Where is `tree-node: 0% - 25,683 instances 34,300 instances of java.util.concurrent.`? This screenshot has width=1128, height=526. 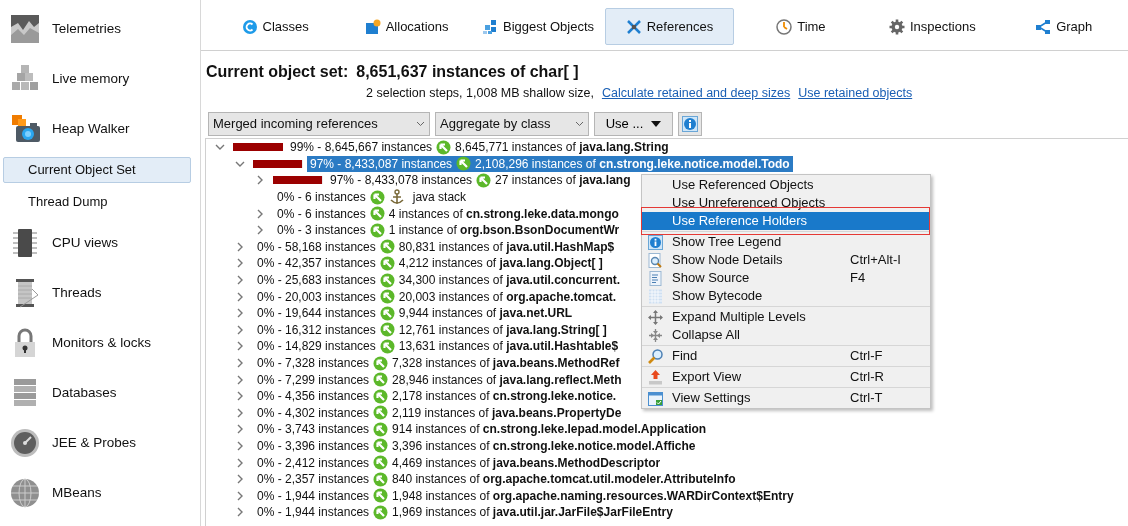
tree-node: 0% - 25,683 instances 34,300 instances of java.util.concurrent. is located at coordinates (439, 280).